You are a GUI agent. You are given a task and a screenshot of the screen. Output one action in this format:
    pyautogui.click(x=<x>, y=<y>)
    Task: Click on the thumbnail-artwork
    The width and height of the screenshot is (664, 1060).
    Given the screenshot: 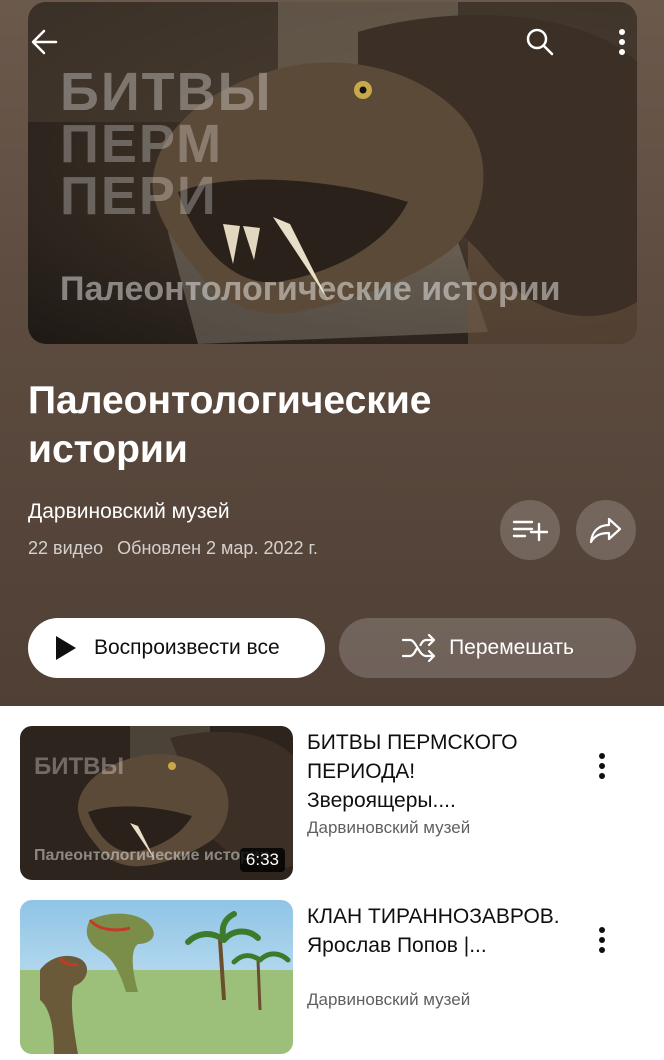 What is the action you would take?
    pyautogui.click(x=156, y=977)
    